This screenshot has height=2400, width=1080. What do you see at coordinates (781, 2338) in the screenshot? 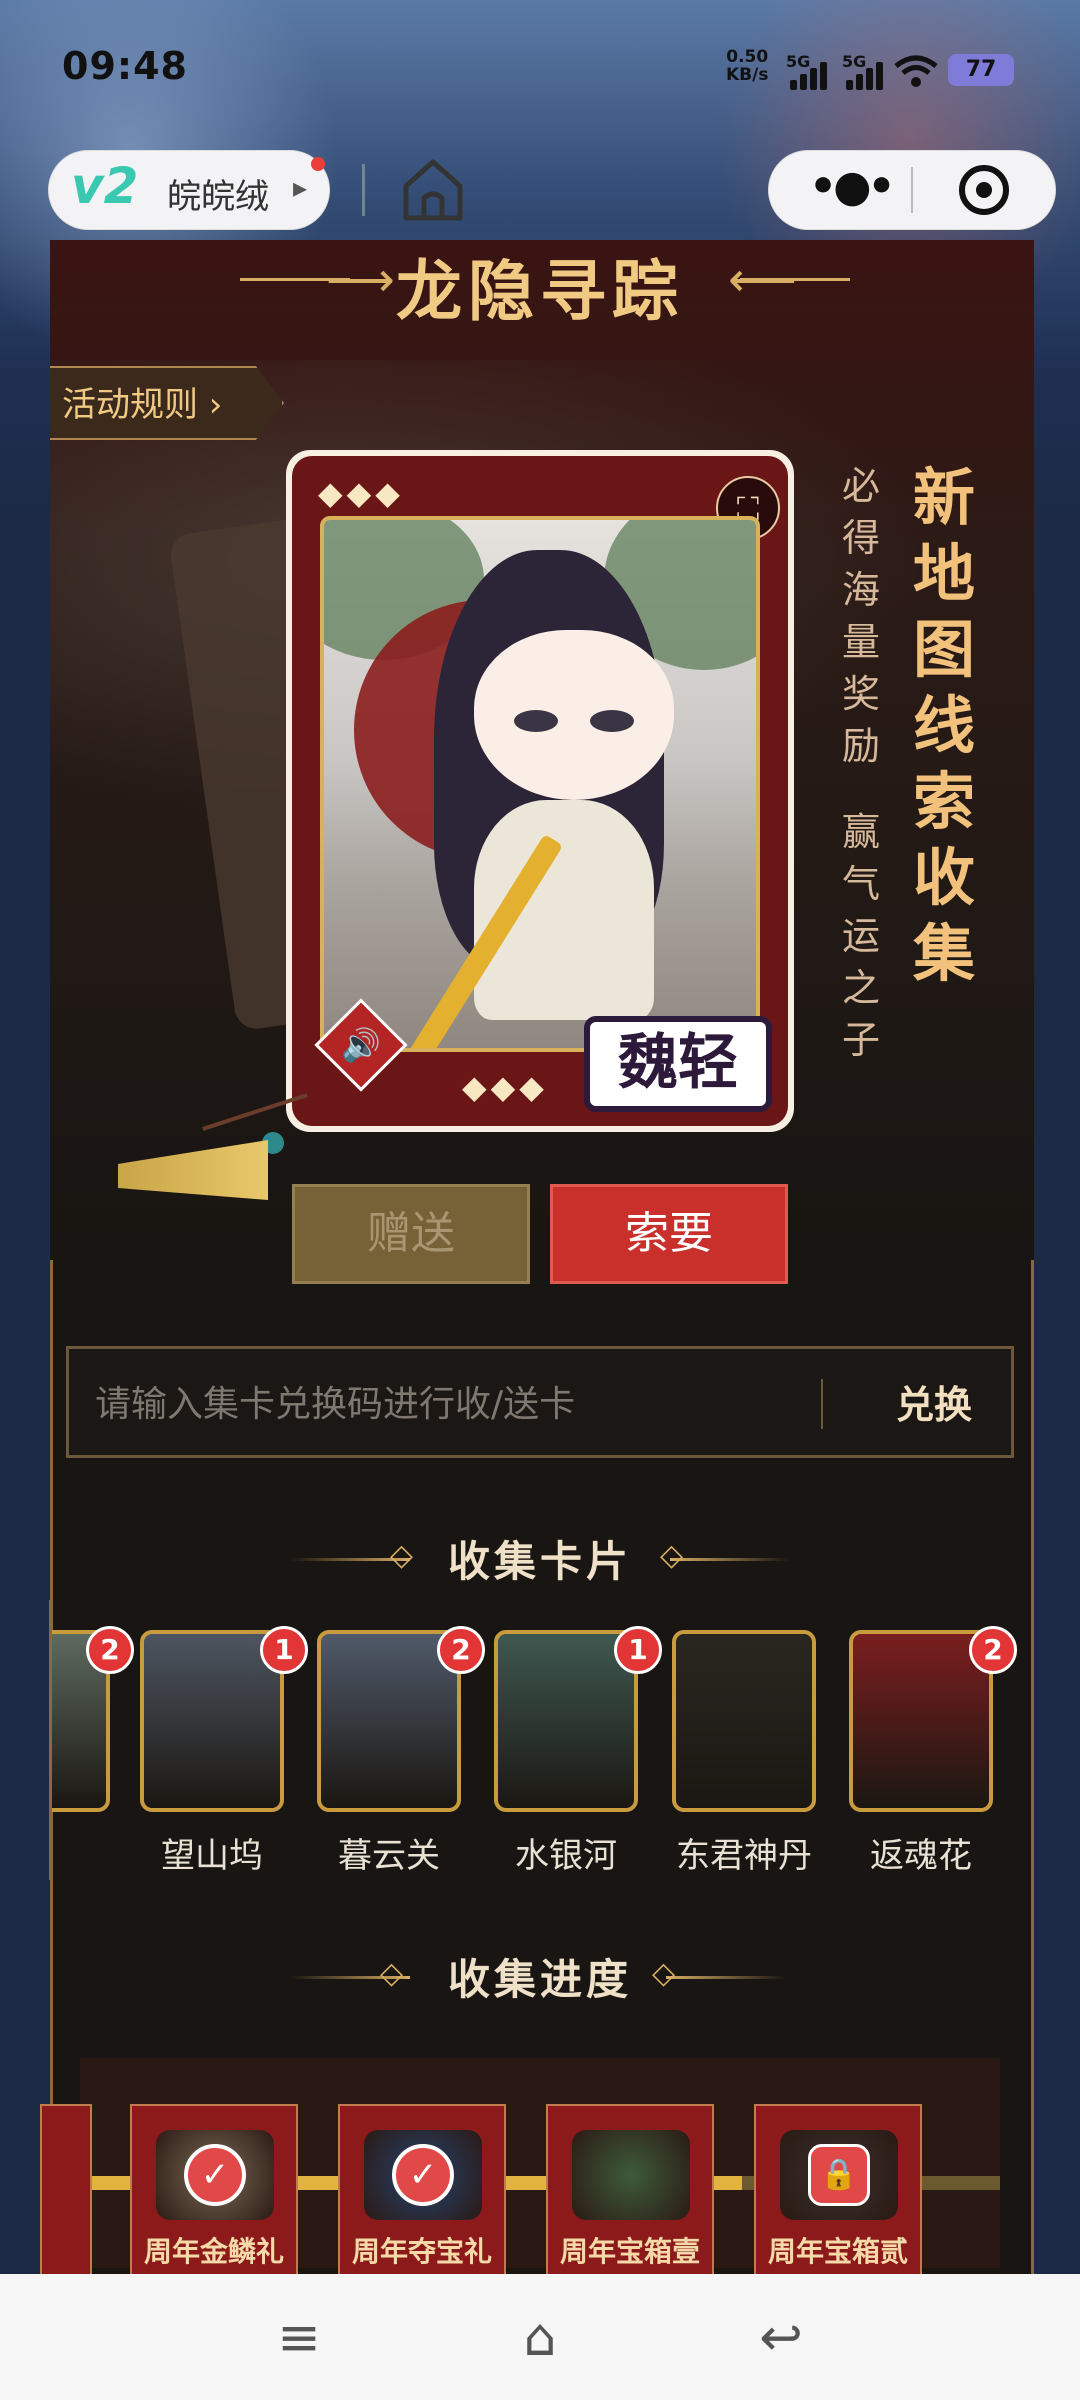
I see `back-icon: ↩` at bounding box center [781, 2338].